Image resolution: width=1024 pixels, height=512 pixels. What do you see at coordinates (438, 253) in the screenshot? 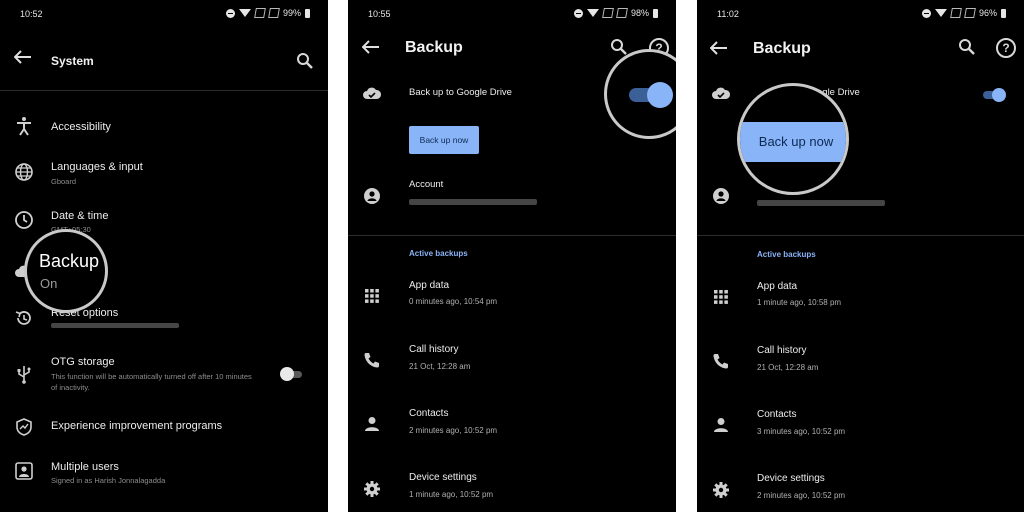
I see `active-backups-header: Active backups` at bounding box center [438, 253].